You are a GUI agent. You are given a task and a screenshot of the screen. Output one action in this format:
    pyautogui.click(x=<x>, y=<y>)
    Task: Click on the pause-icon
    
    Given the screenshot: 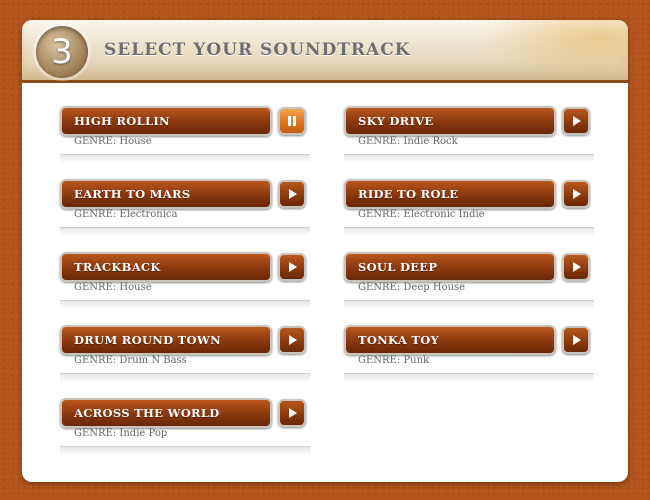 What is the action you would take?
    pyautogui.click(x=292, y=121)
    